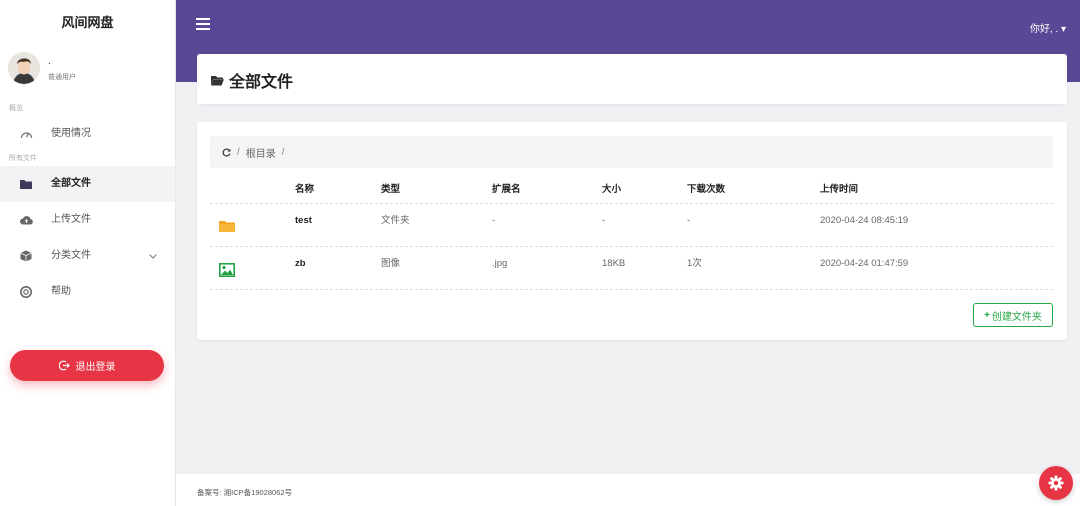 Image resolution: width=1080 pixels, height=506 pixels. I want to click on file-ext: .jpg, so click(500, 263).